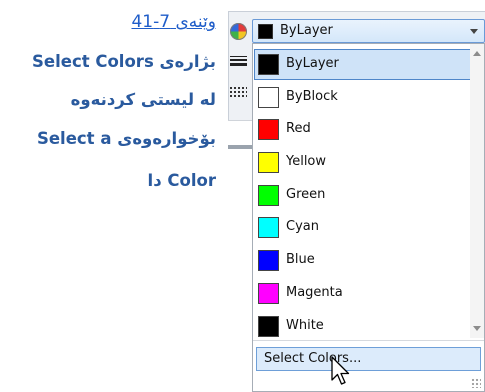 Image resolution: width=485 pixels, height=392 pixels. Describe the element at coordinates (477, 53) in the screenshot. I see `scroll-up-arrow-icon` at that location.